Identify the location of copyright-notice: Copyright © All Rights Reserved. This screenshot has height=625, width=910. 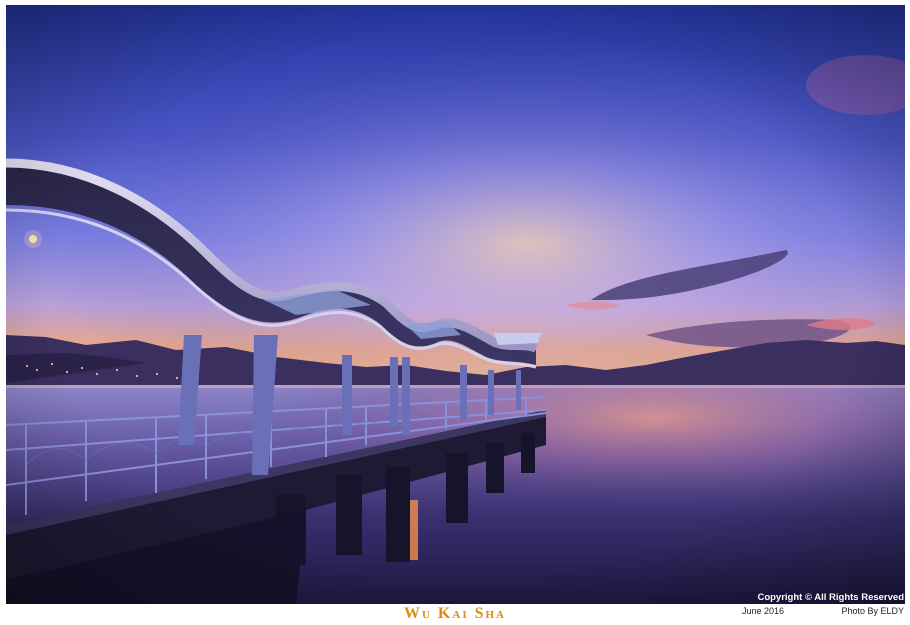
(830, 597).